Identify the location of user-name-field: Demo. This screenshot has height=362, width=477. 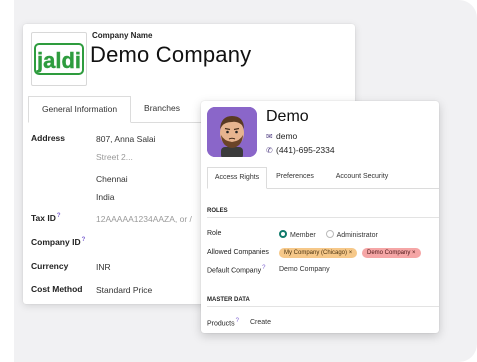
(287, 117).